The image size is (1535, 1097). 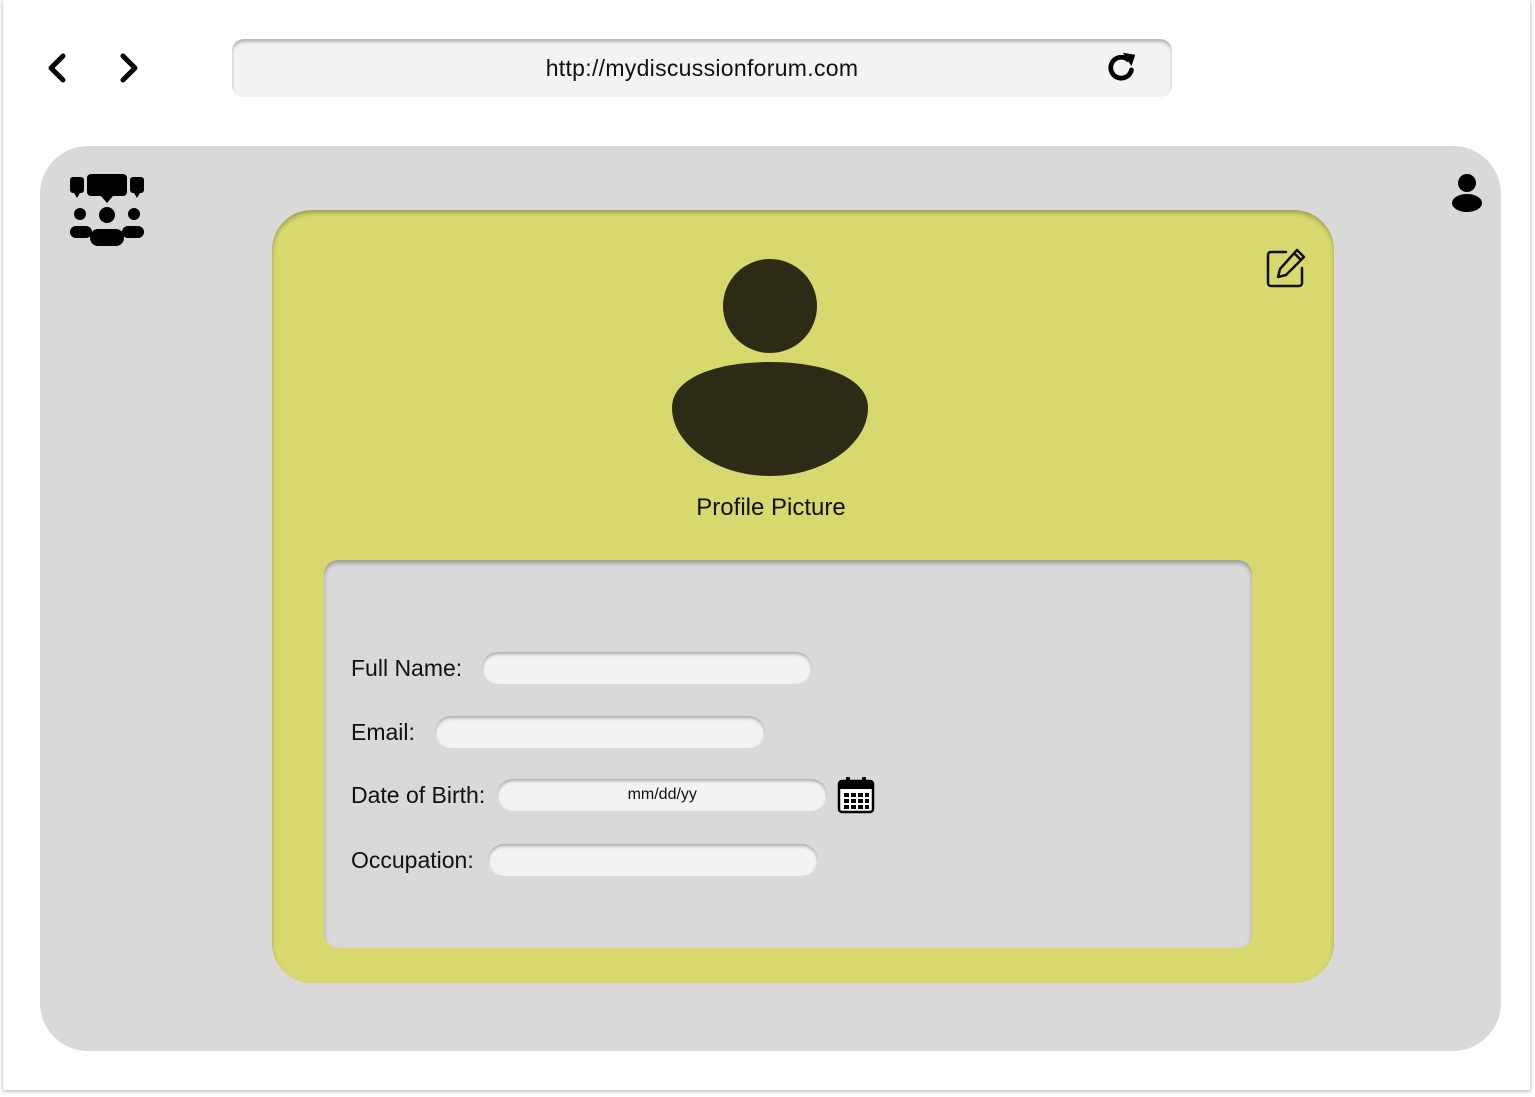 I want to click on dob-input, so click(x=662, y=795).